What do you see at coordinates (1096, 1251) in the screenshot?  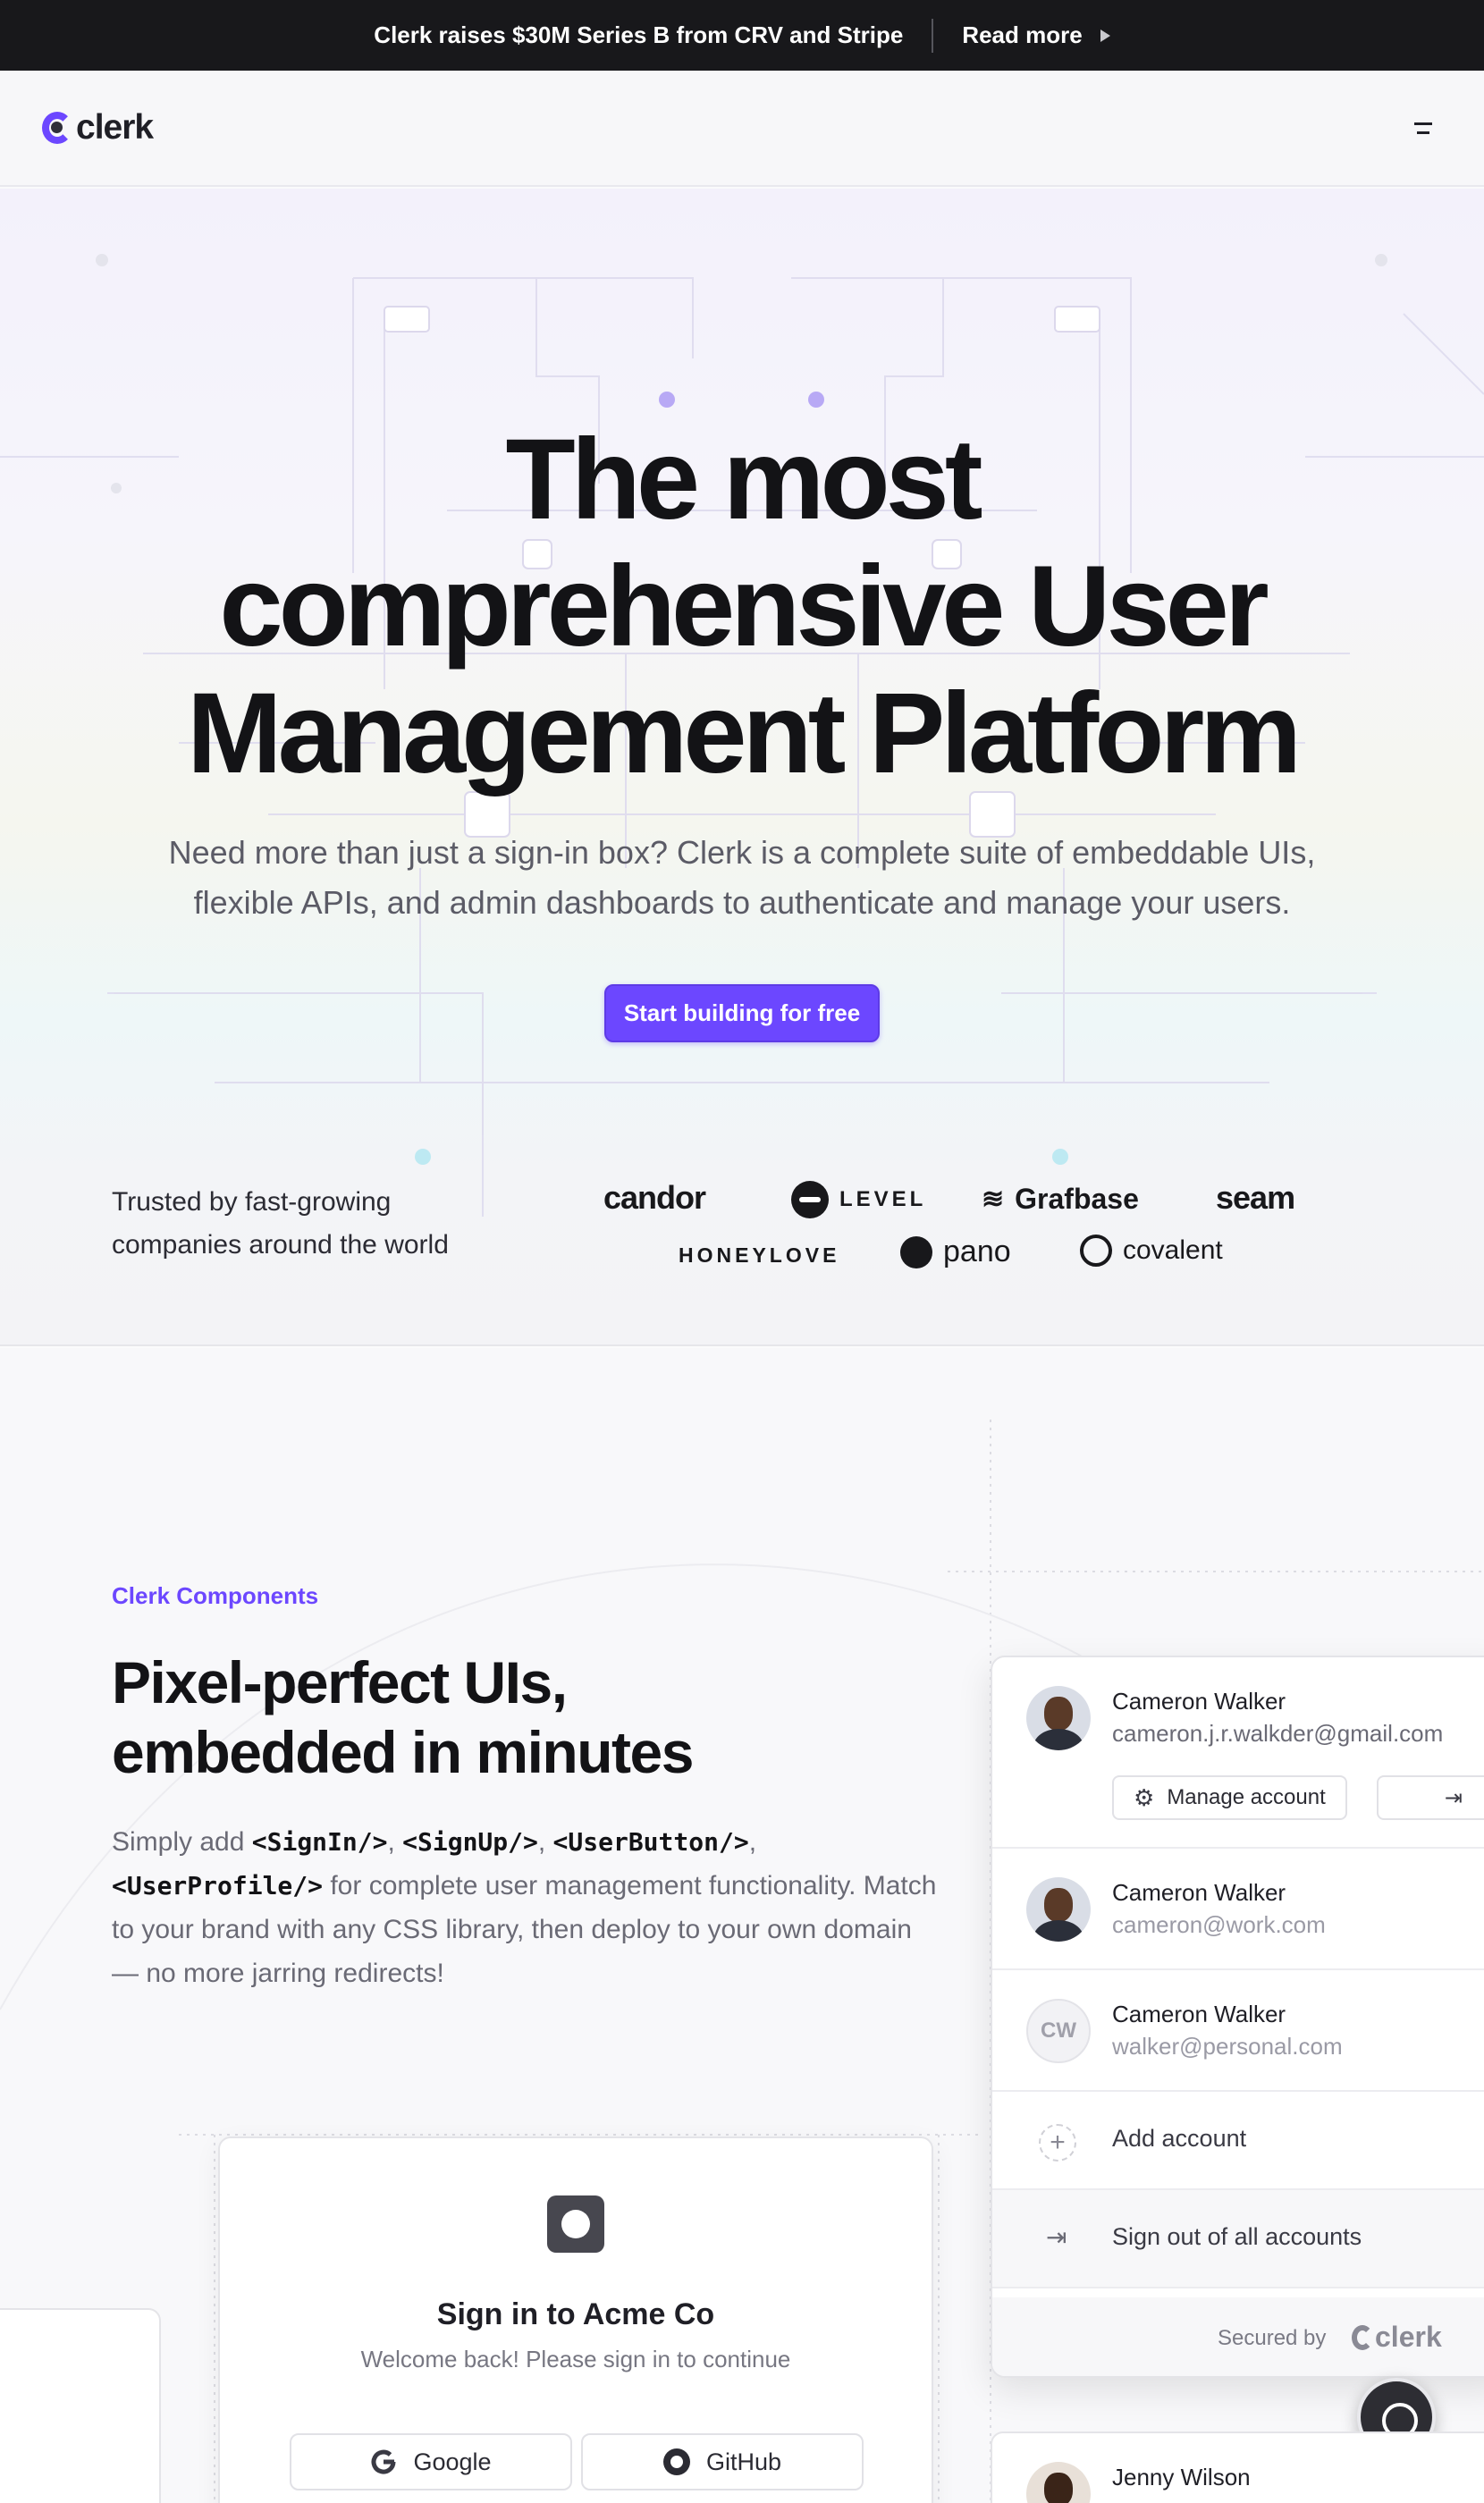 I see `covalent-logo-icon` at bounding box center [1096, 1251].